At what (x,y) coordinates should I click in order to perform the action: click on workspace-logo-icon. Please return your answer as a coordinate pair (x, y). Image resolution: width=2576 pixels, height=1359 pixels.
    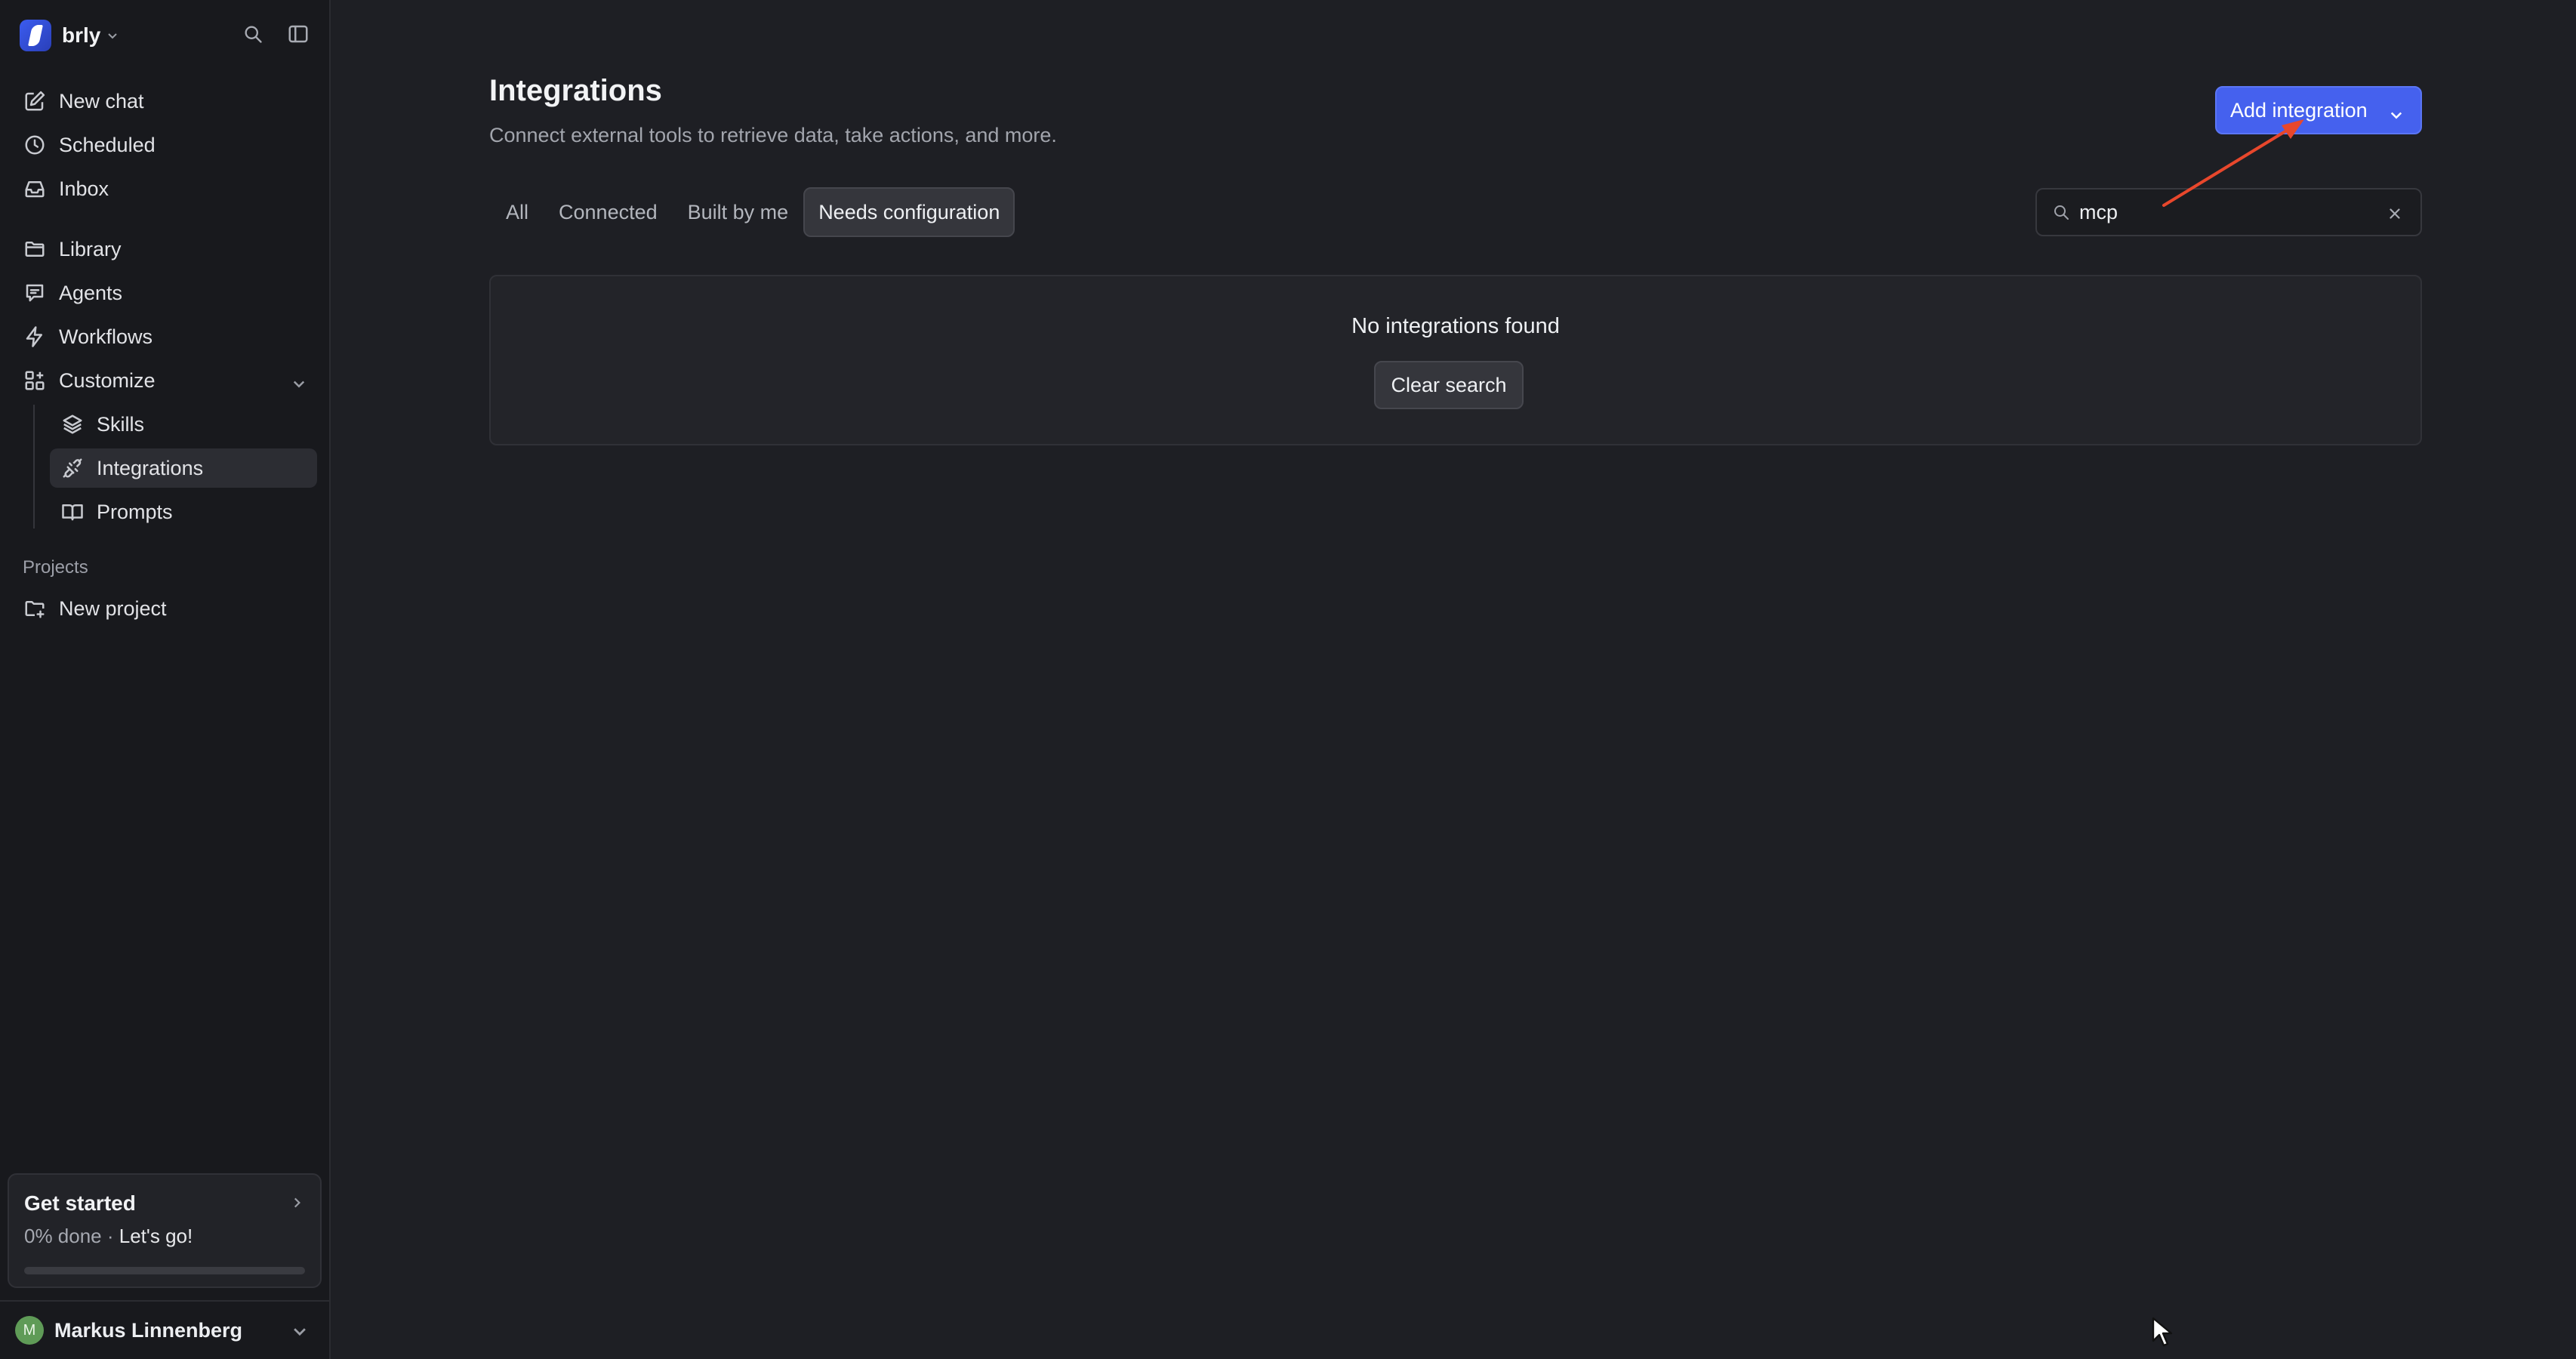
    Looking at the image, I should click on (35, 36).